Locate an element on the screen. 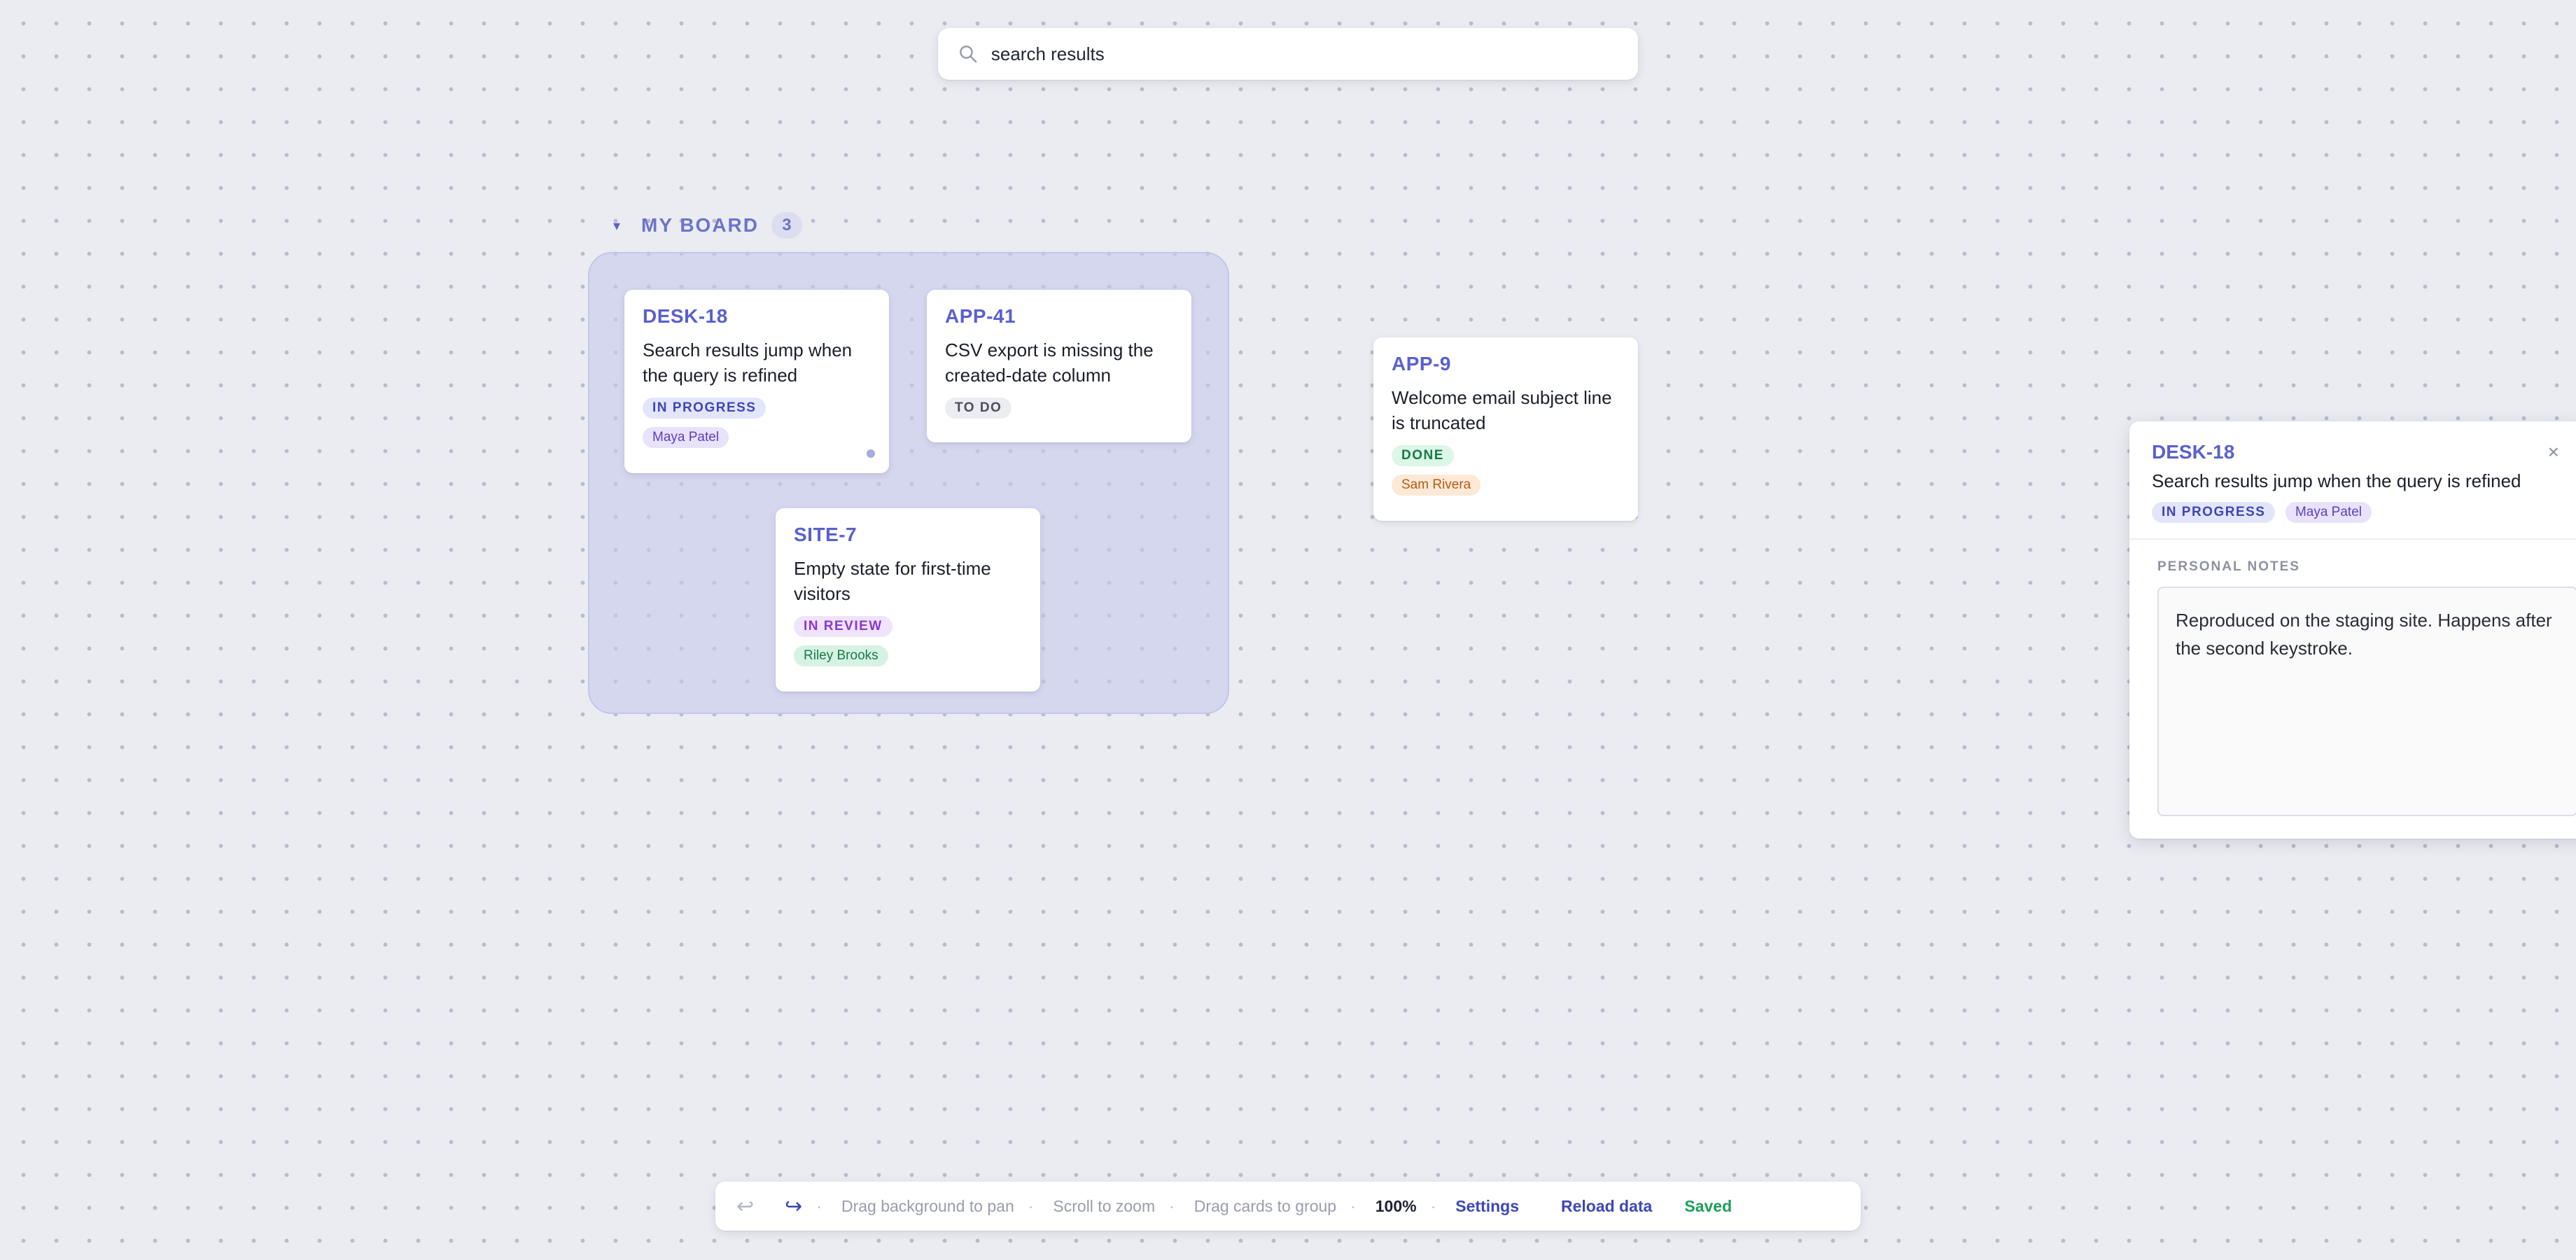 Image resolution: width=2576 pixels, height=1260 pixels. search-icon is located at coordinates (968, 54).